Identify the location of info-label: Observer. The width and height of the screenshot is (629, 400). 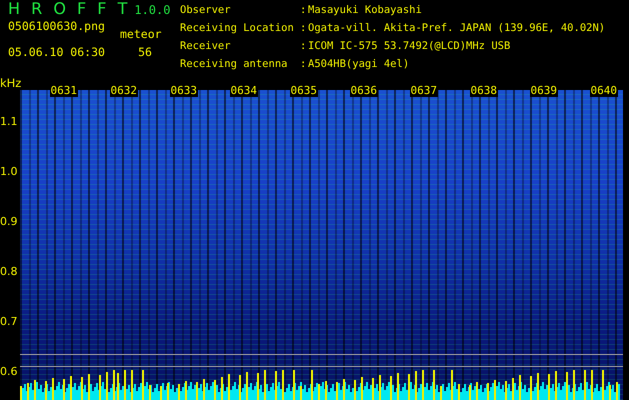
(206, 11).